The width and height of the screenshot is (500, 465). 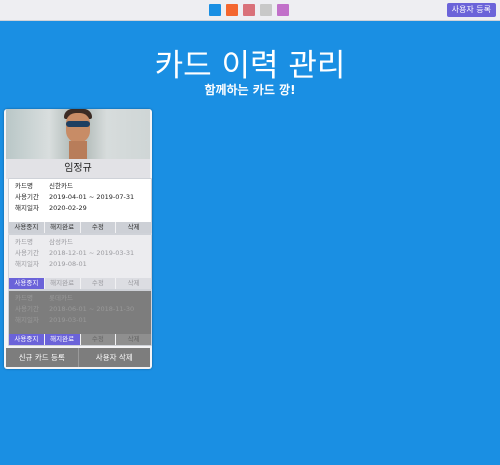 What do you see at coordinates (283, 10) in the screenshot?
I see `theme-swatch-purple` at bounding box center [283, 10].